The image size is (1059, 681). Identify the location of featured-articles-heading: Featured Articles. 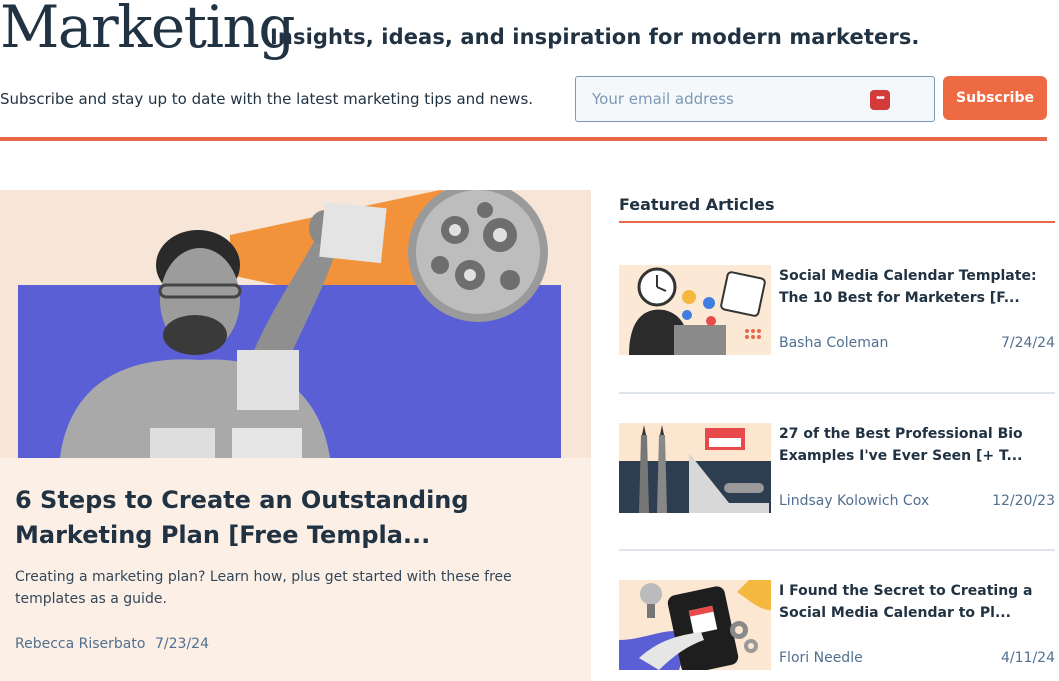
(697, 204).